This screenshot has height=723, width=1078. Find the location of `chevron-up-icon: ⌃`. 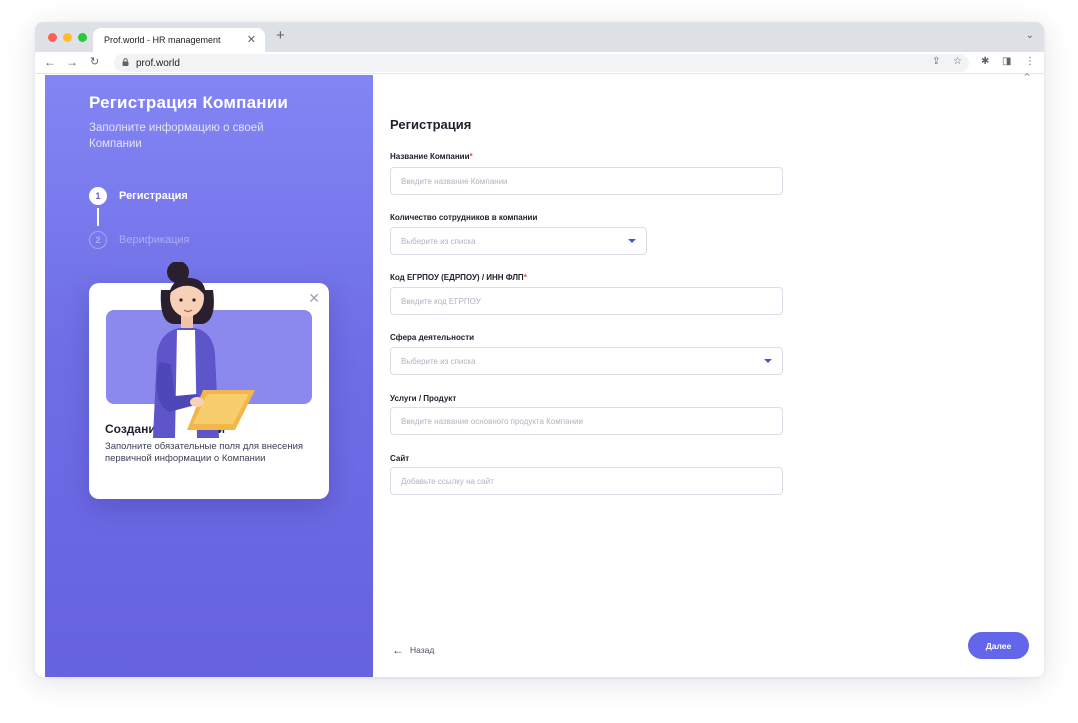

chevron-up-icon: ⌃ is located at coordinates (1027, 78).